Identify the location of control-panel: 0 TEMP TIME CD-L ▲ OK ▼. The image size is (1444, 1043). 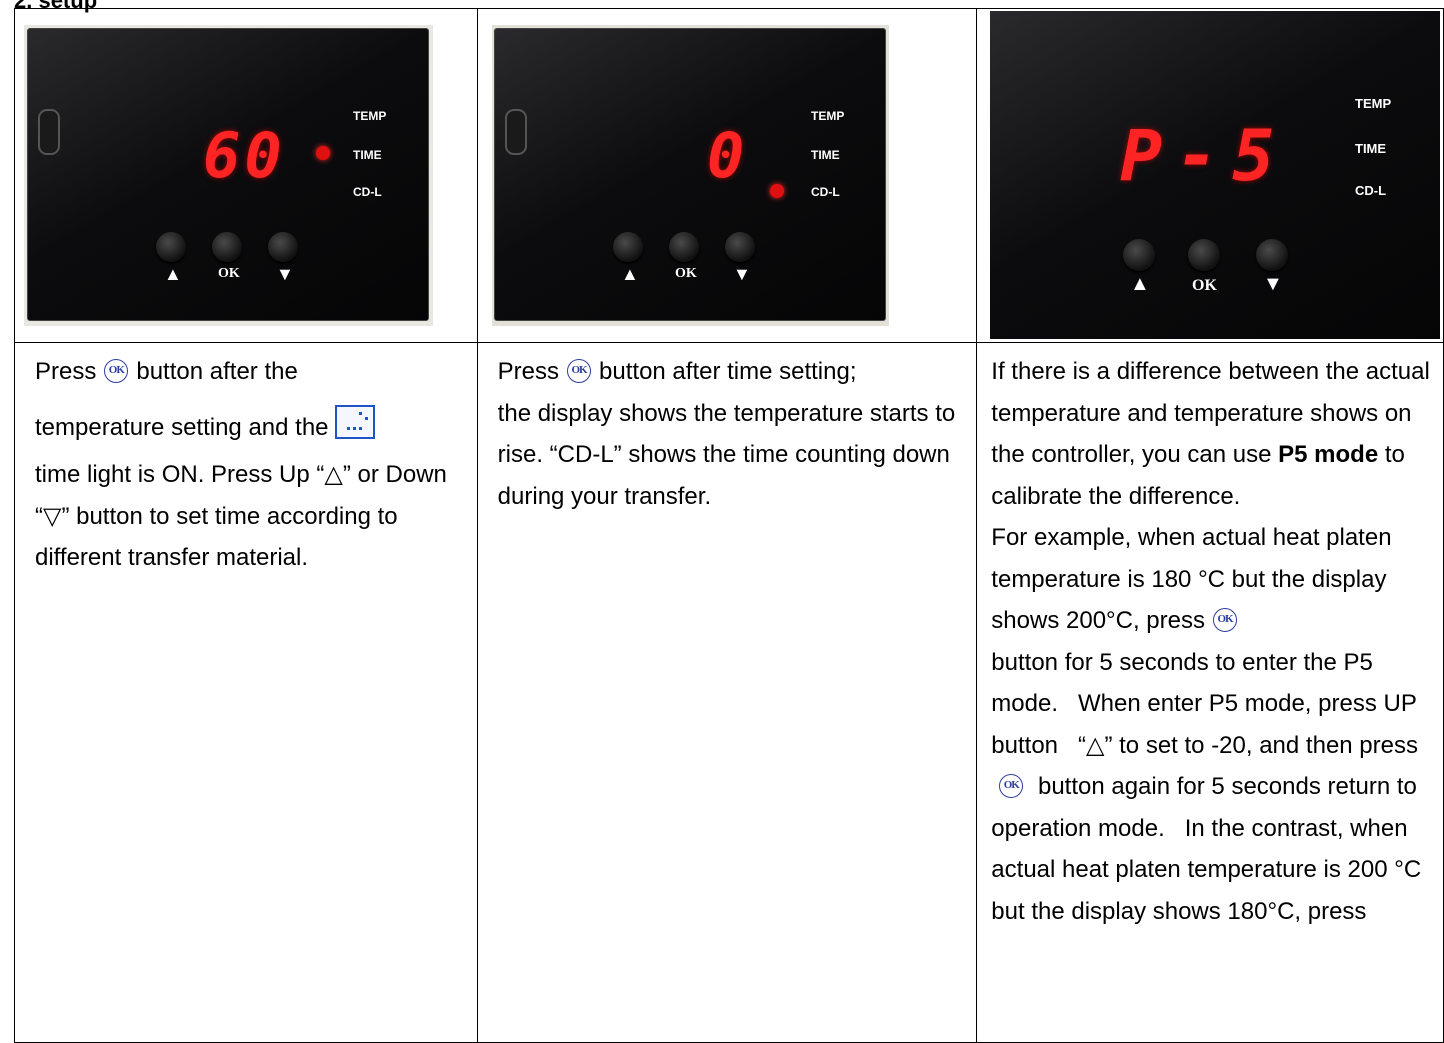
(690, 174).